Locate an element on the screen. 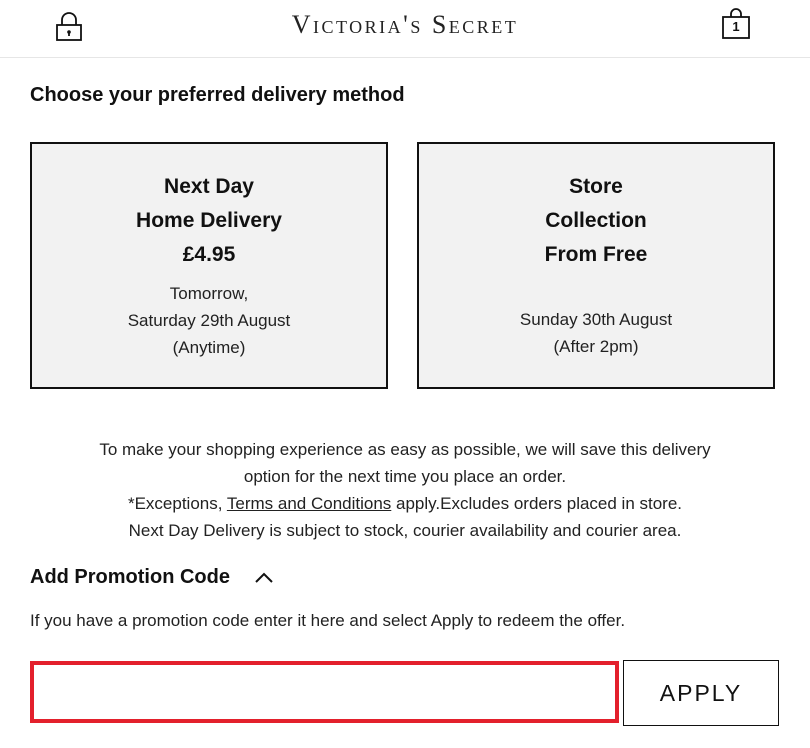  bag-count-badge: 1 is located at coordinates (736, 26).